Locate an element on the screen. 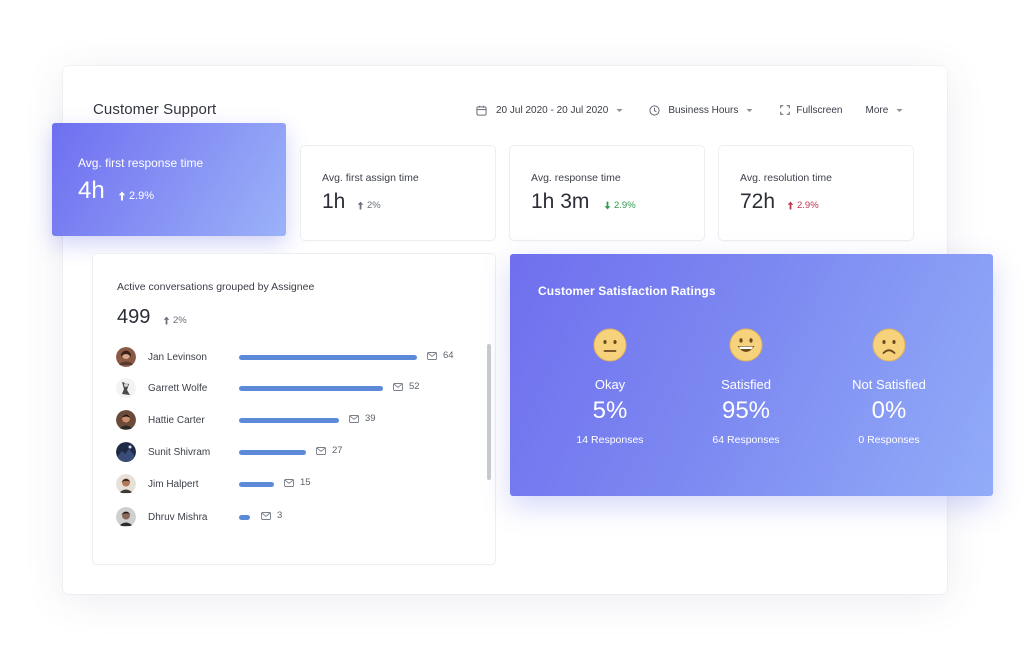 This screenshot has width=1024, height=668. conversation-count: 64 is located at coordinates (440, 355).